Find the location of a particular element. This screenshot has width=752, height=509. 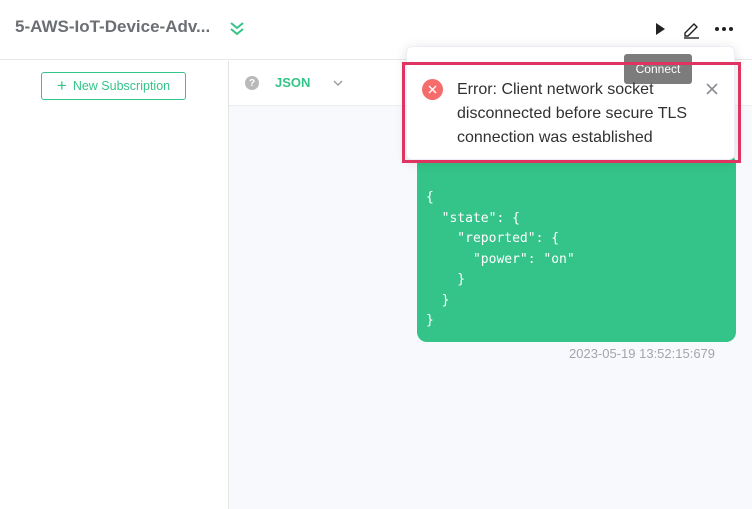

new-subscription-label: New Subscription is located at coordinates (121, 86).